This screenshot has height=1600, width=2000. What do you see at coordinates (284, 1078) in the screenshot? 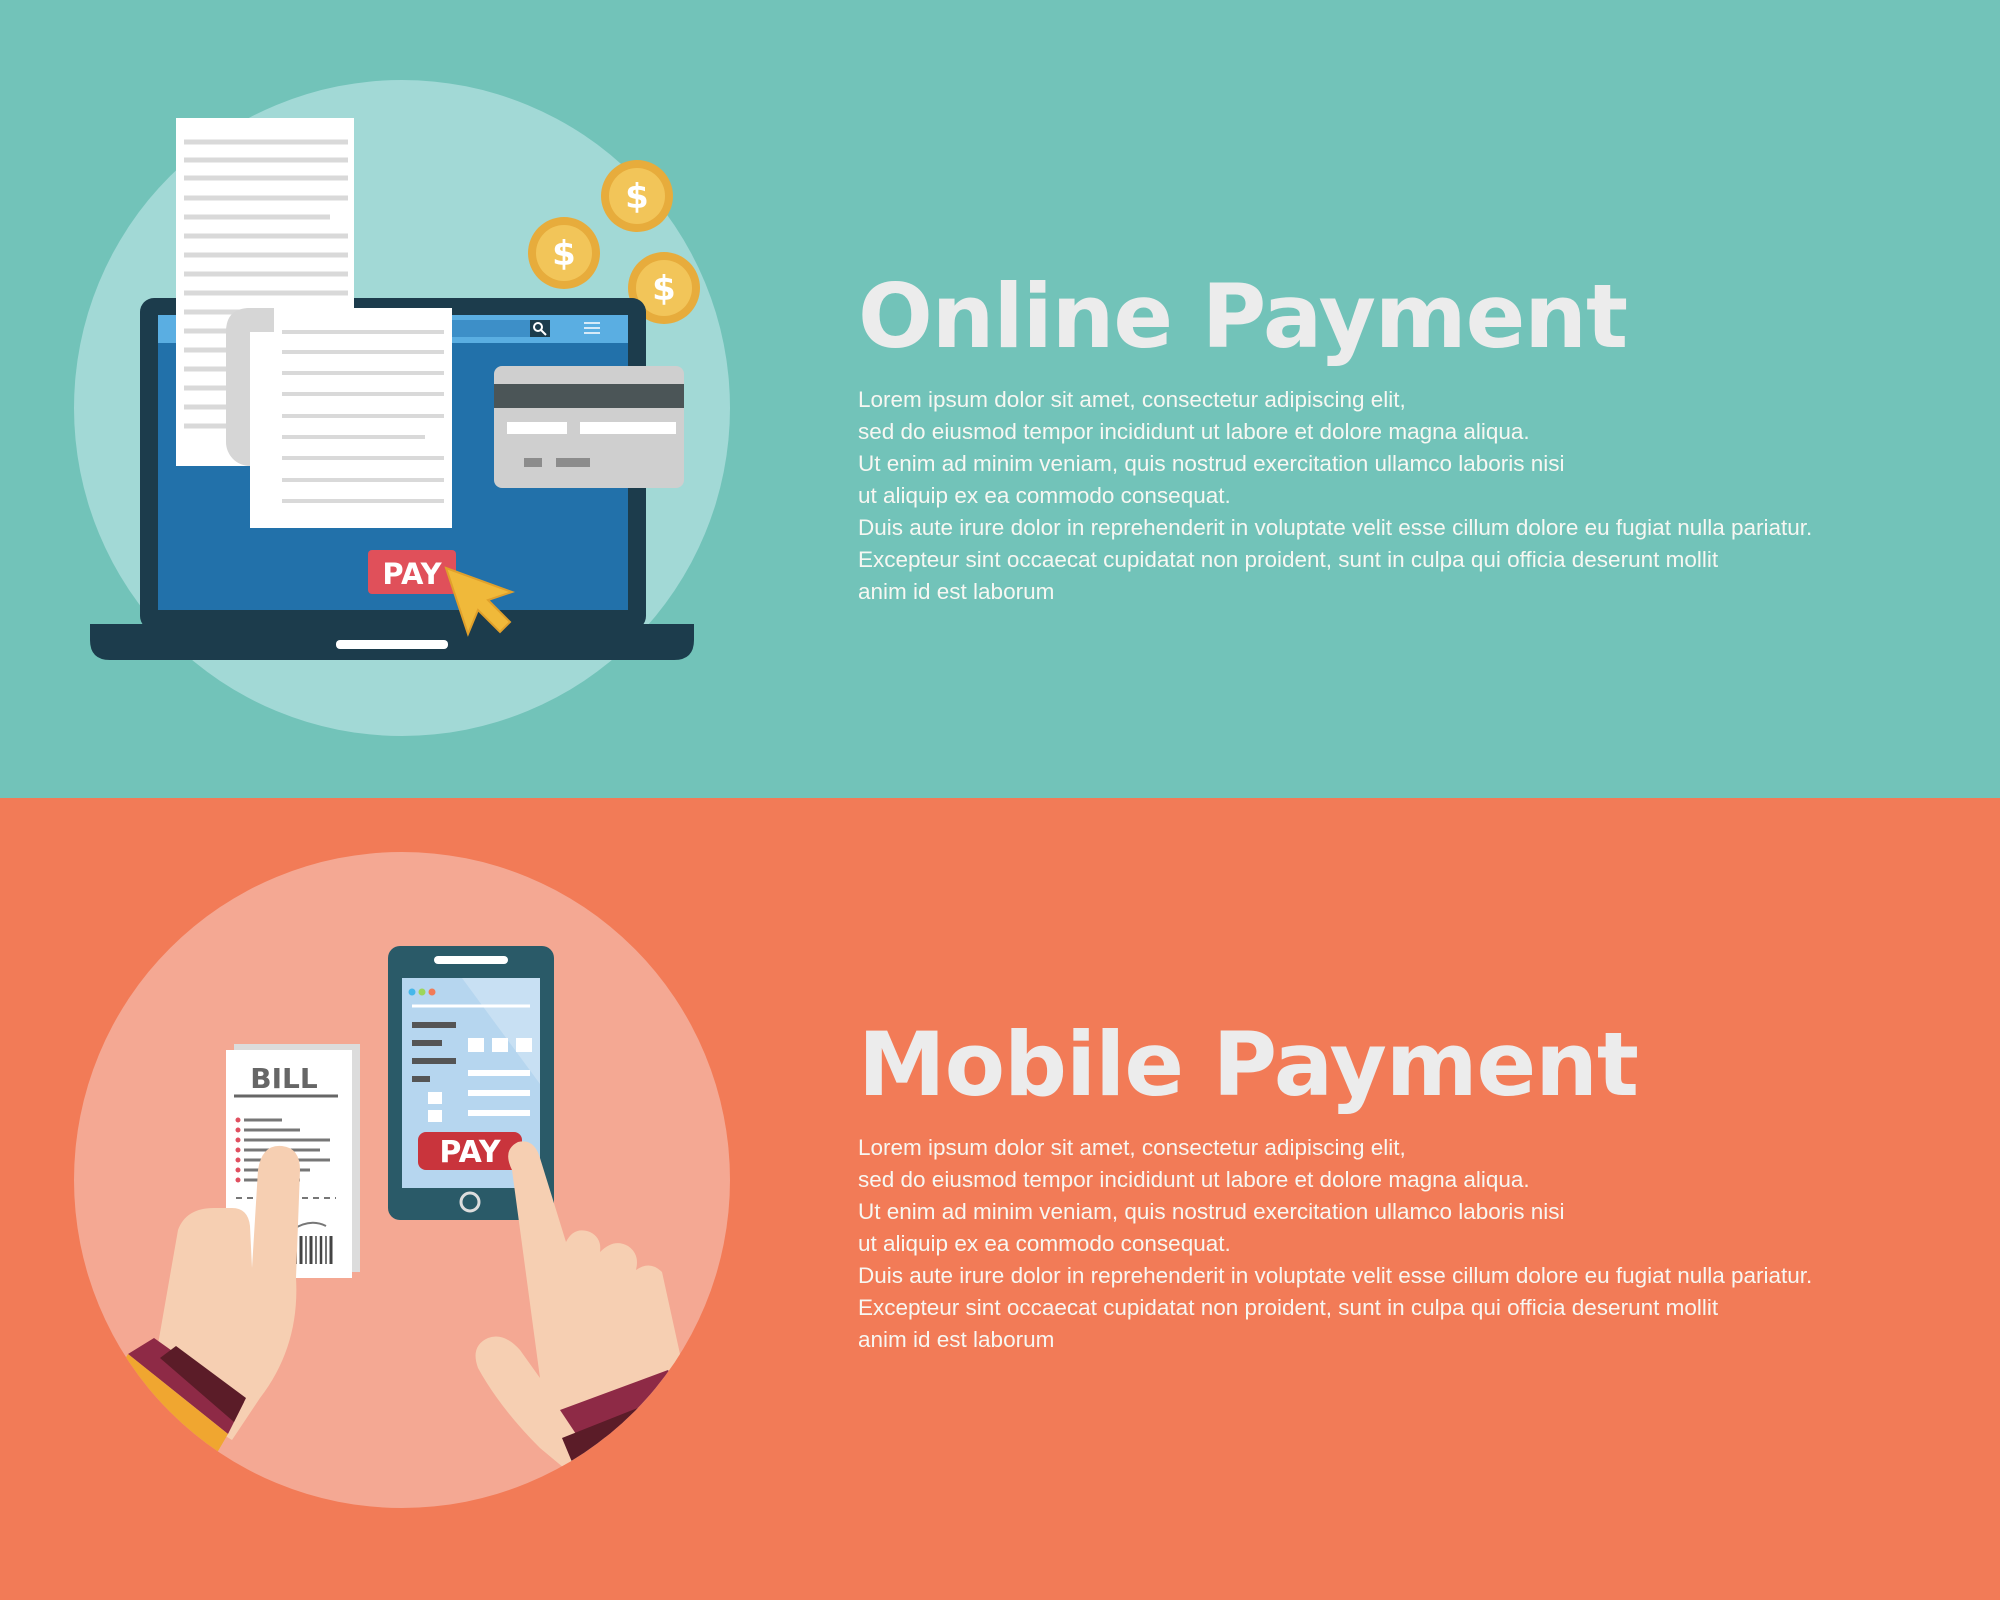
I see `svg-text: BILL` at bounding box center [284, 1078].